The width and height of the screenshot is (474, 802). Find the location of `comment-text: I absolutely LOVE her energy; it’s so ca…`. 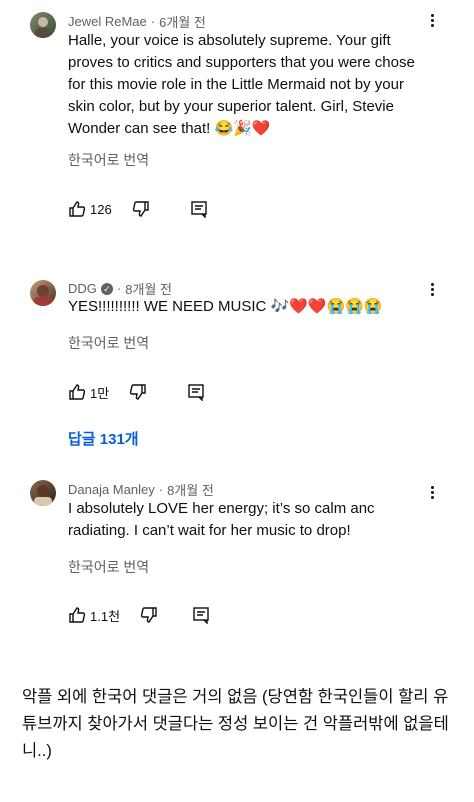

comment-text: I absolutely LOVE her energy; it’s so ca… is located at coordinates (221, 519).